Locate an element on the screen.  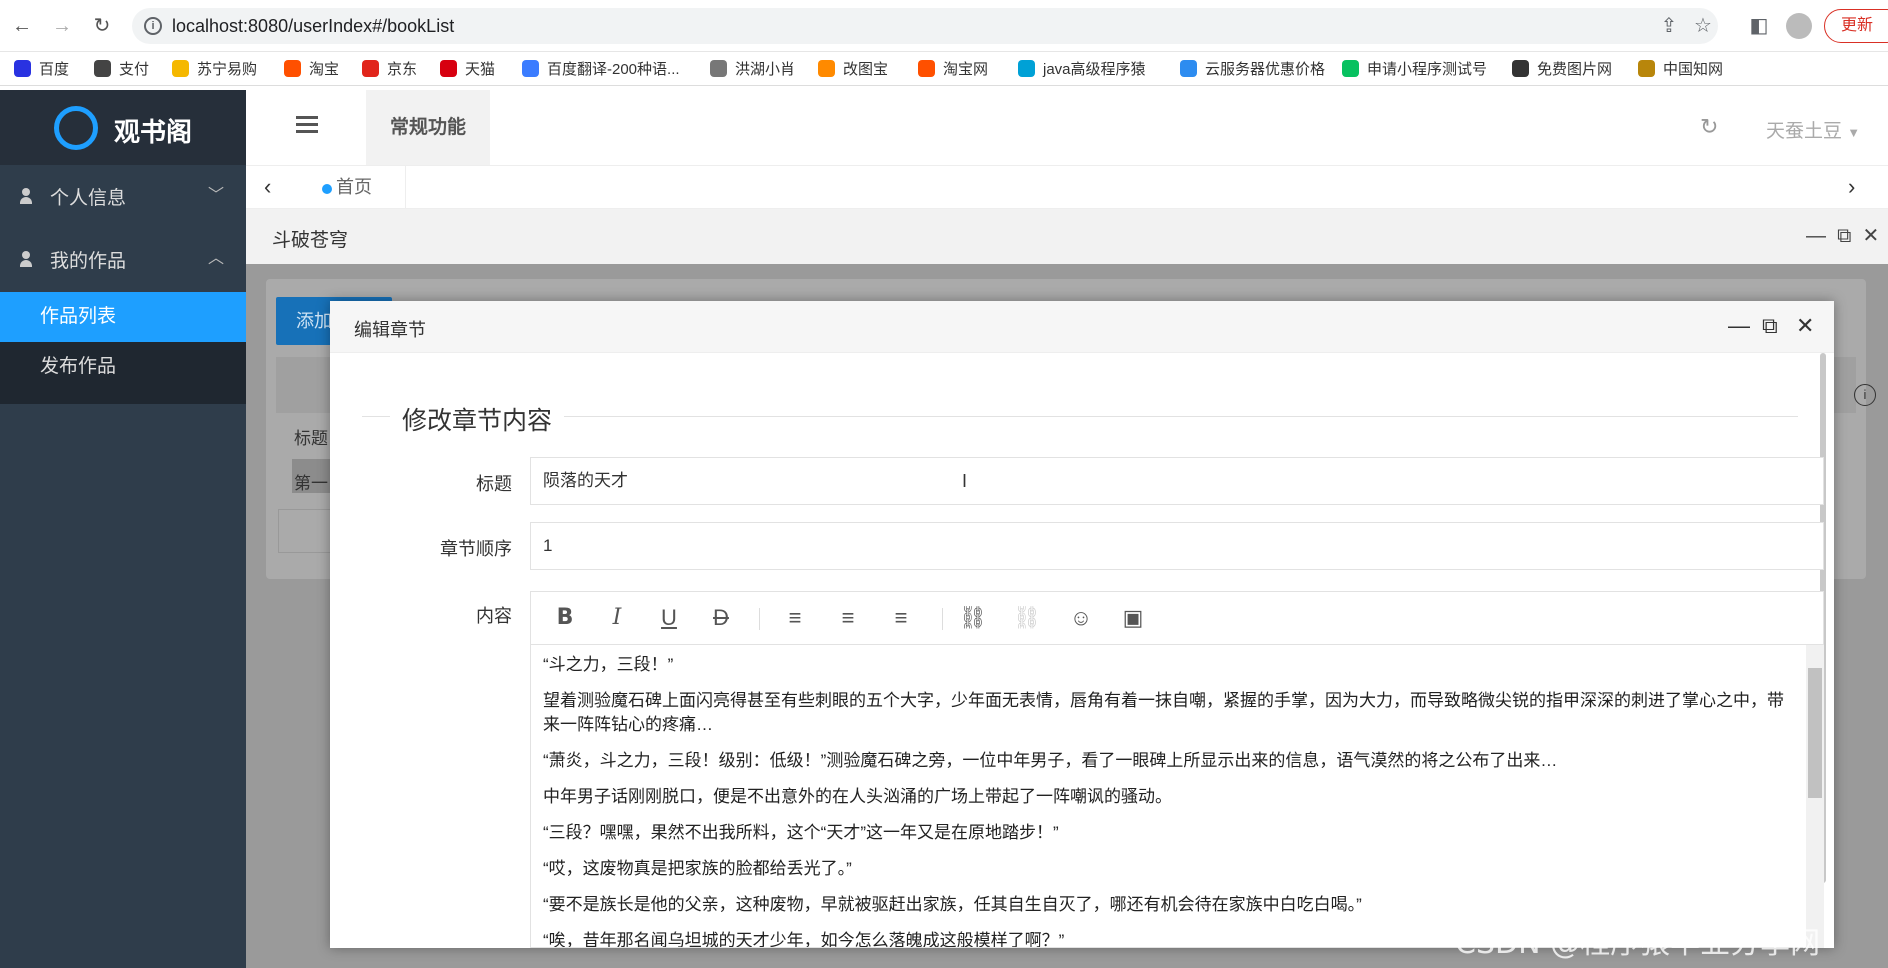
site-info-icon: i is located at coordinates (153, 26).